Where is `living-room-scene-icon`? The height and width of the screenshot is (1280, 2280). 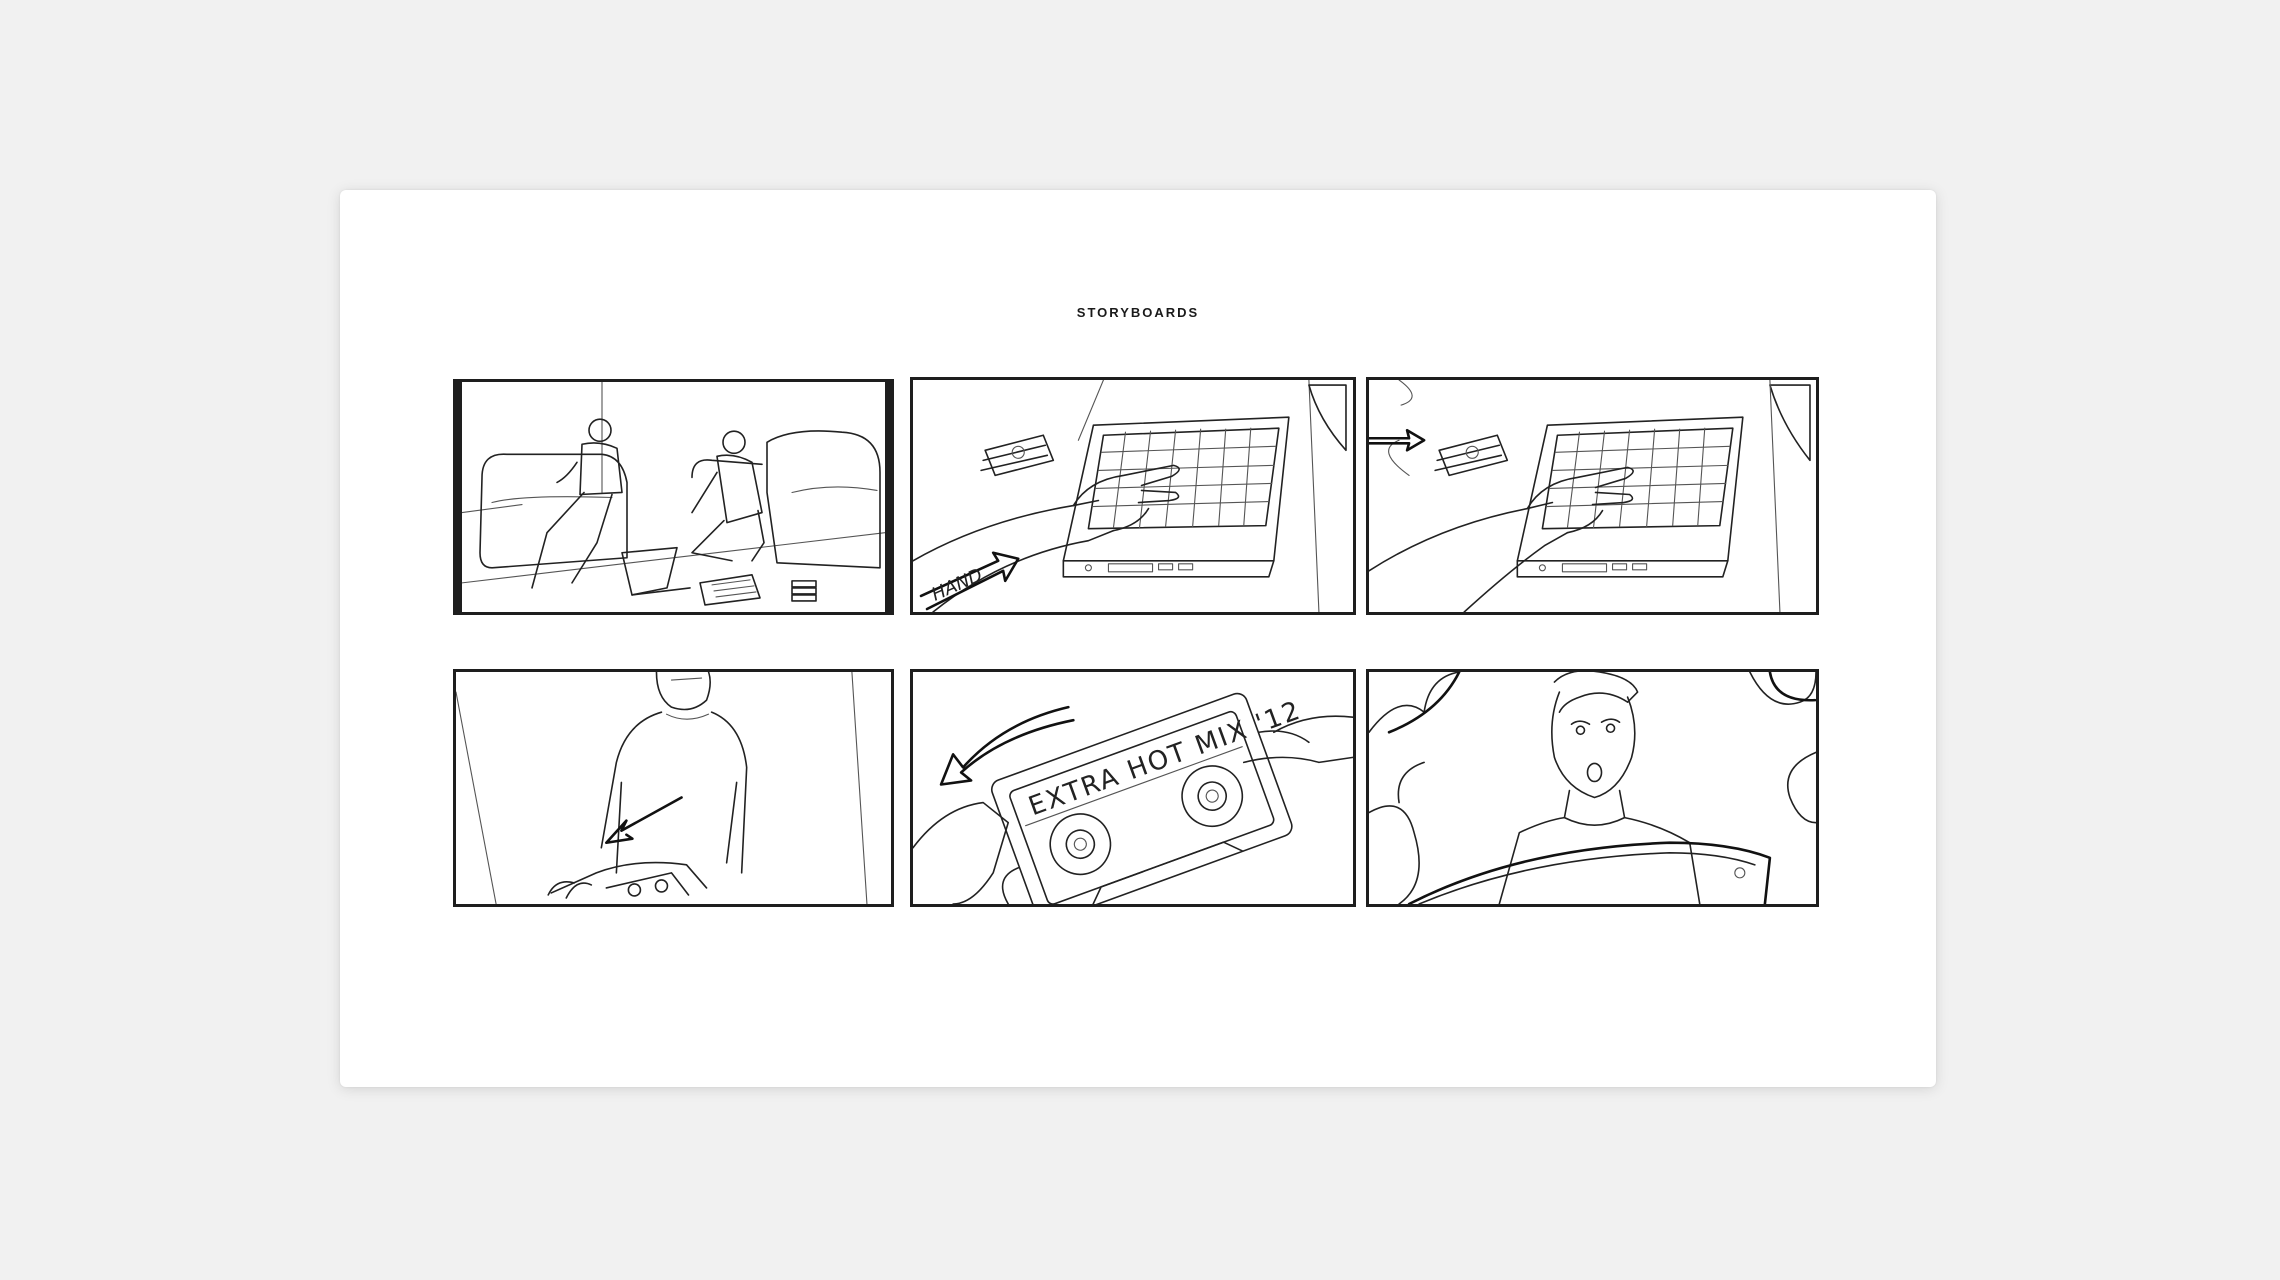 living-room-scene-icon is located at coordinates (673, 497).